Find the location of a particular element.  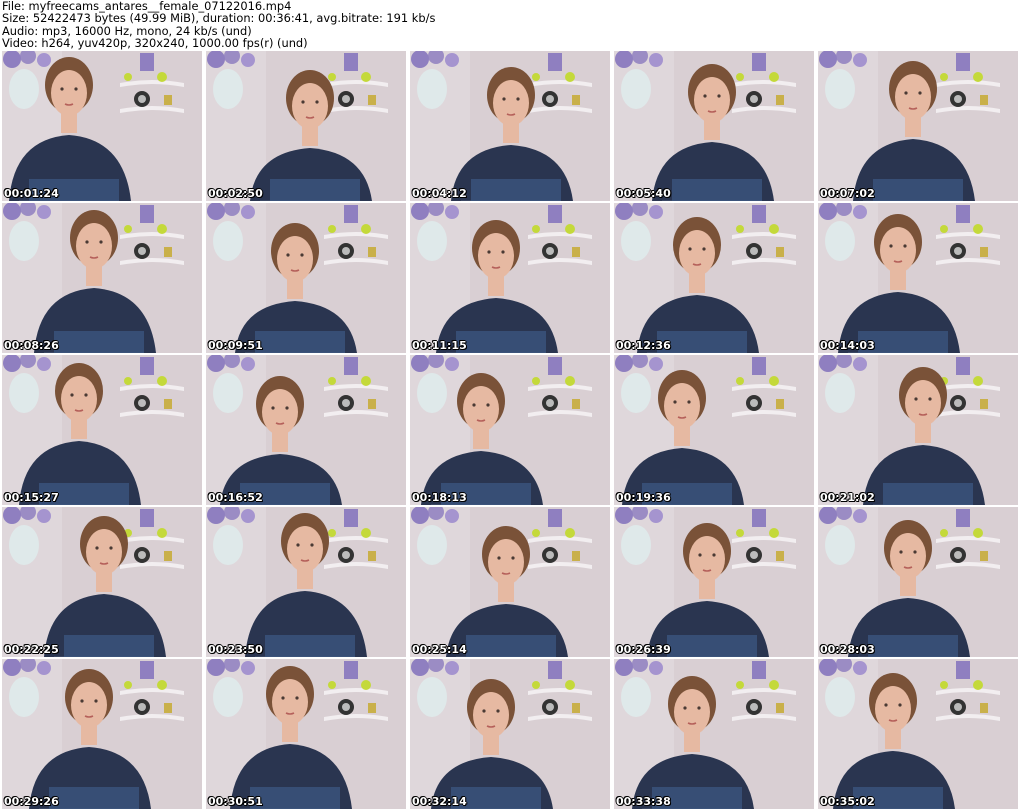

thumbnail-timestamp: 00:16:52 is located at coordinates (235, 497).